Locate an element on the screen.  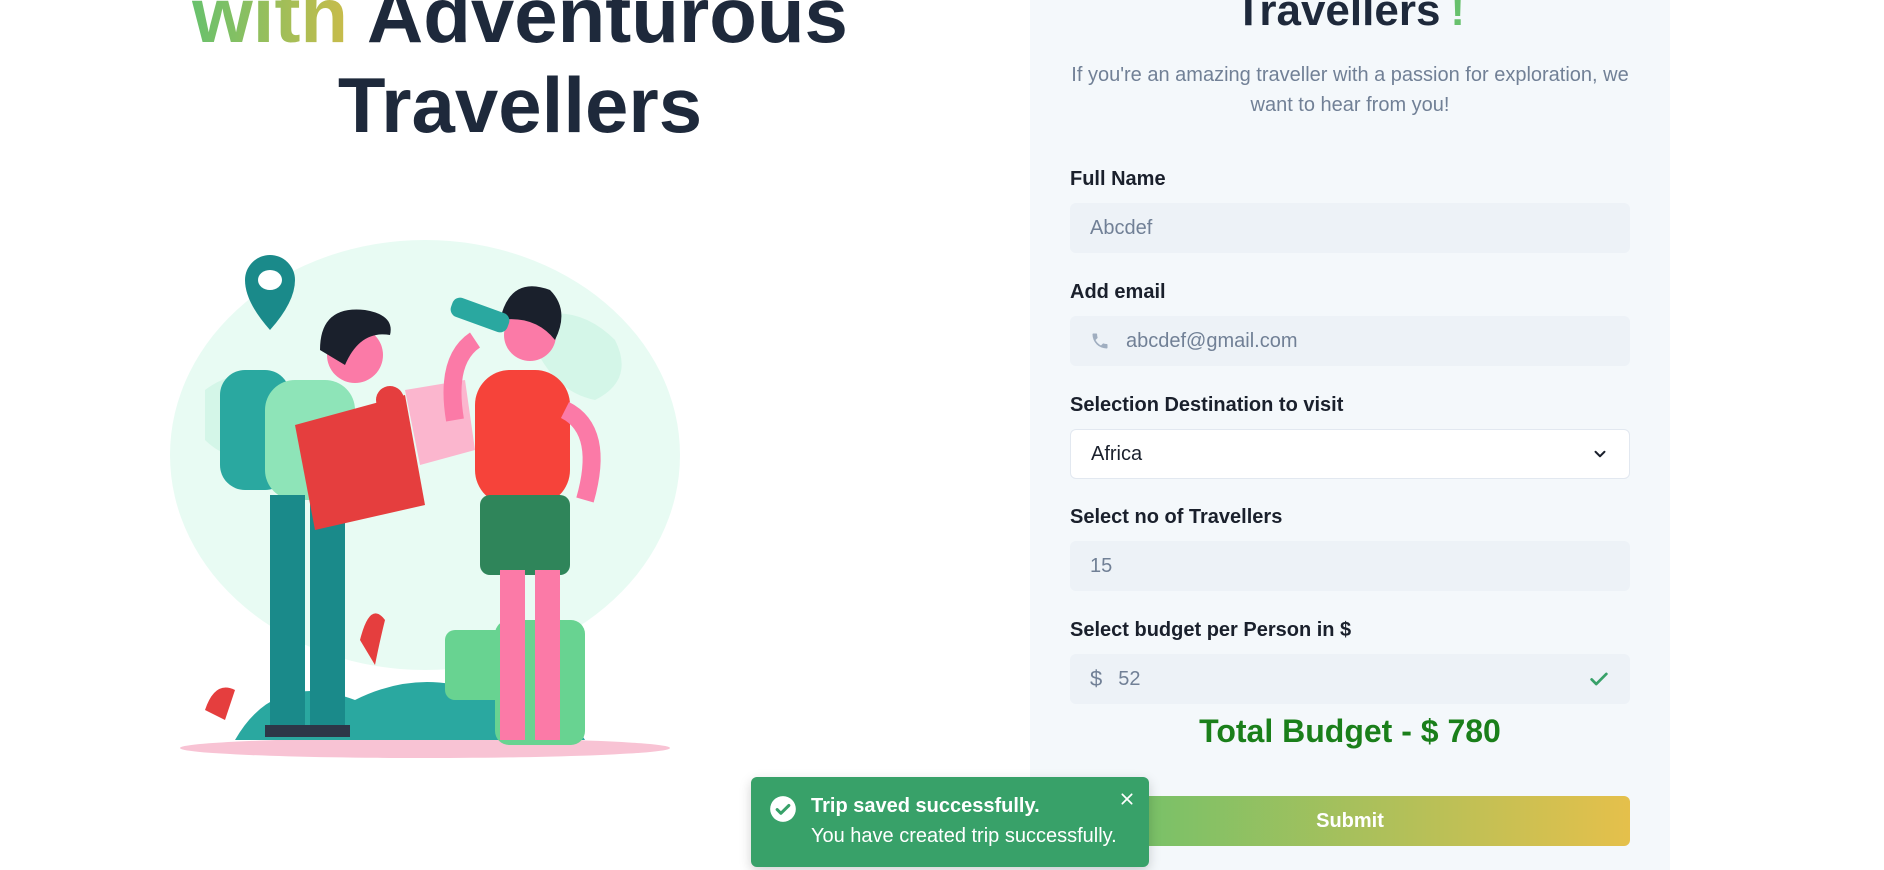
phone-icon is located at coordinates (1100, 341).